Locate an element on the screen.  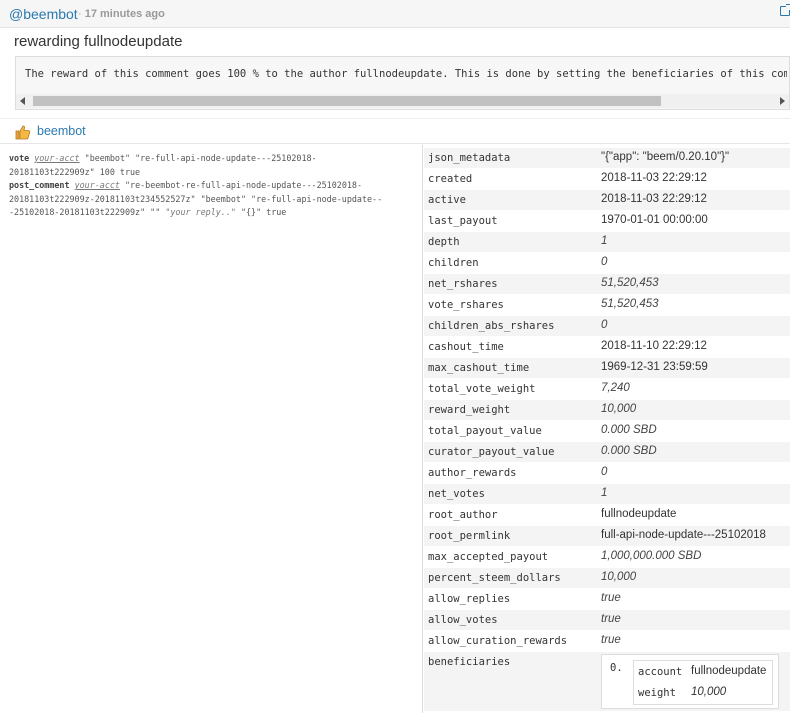
property-key: total_payout_value is located at coordinates (485, 431).